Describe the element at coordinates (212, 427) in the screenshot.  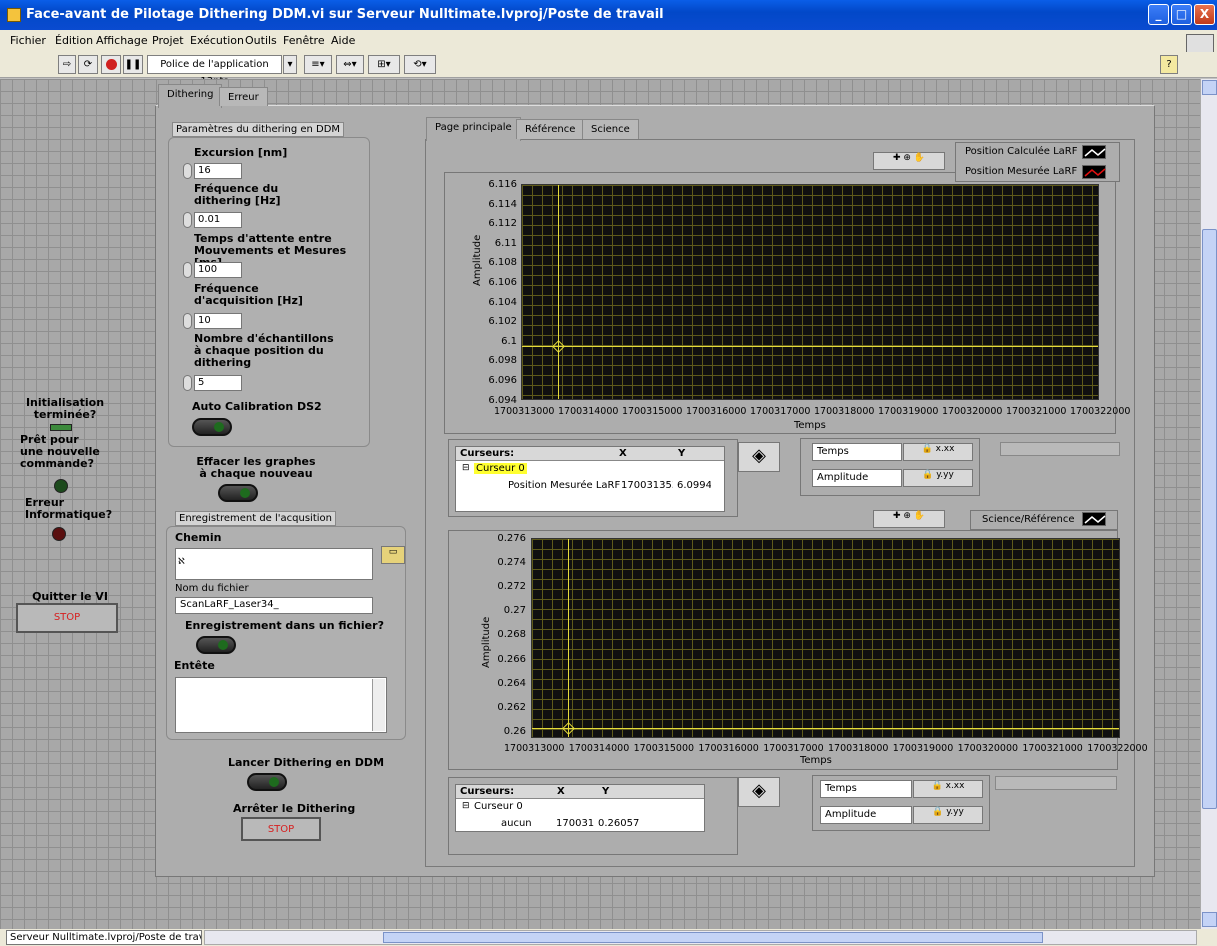
I see `auto-calibration-toggle` at that location.